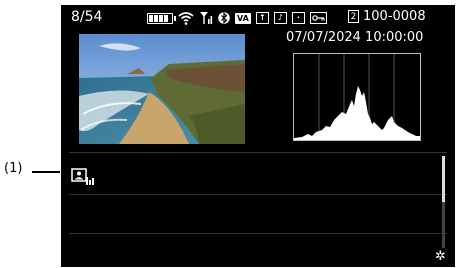  I want to click on status-icons: VA ↑ ♪ ·, so click(237, 18).